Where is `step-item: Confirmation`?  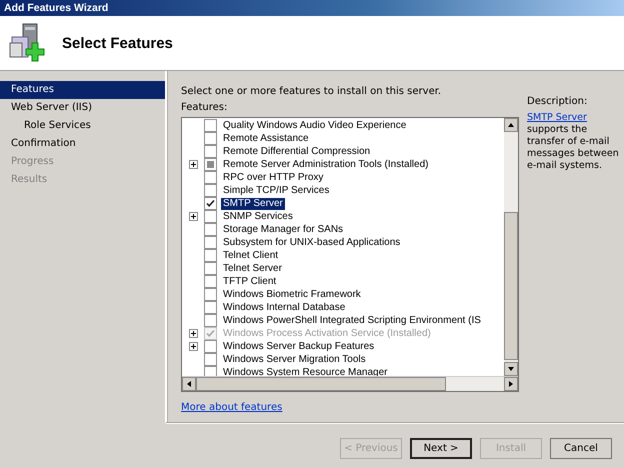
step-item: Confirmation is located at coordinates (82, 144).